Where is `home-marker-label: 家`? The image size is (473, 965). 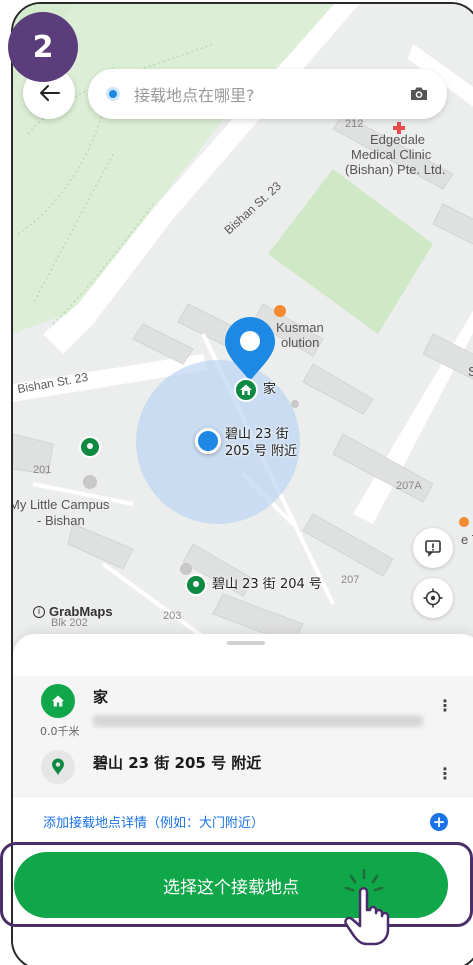
home-marker-label: 家 is located at coordinates (270, 389).